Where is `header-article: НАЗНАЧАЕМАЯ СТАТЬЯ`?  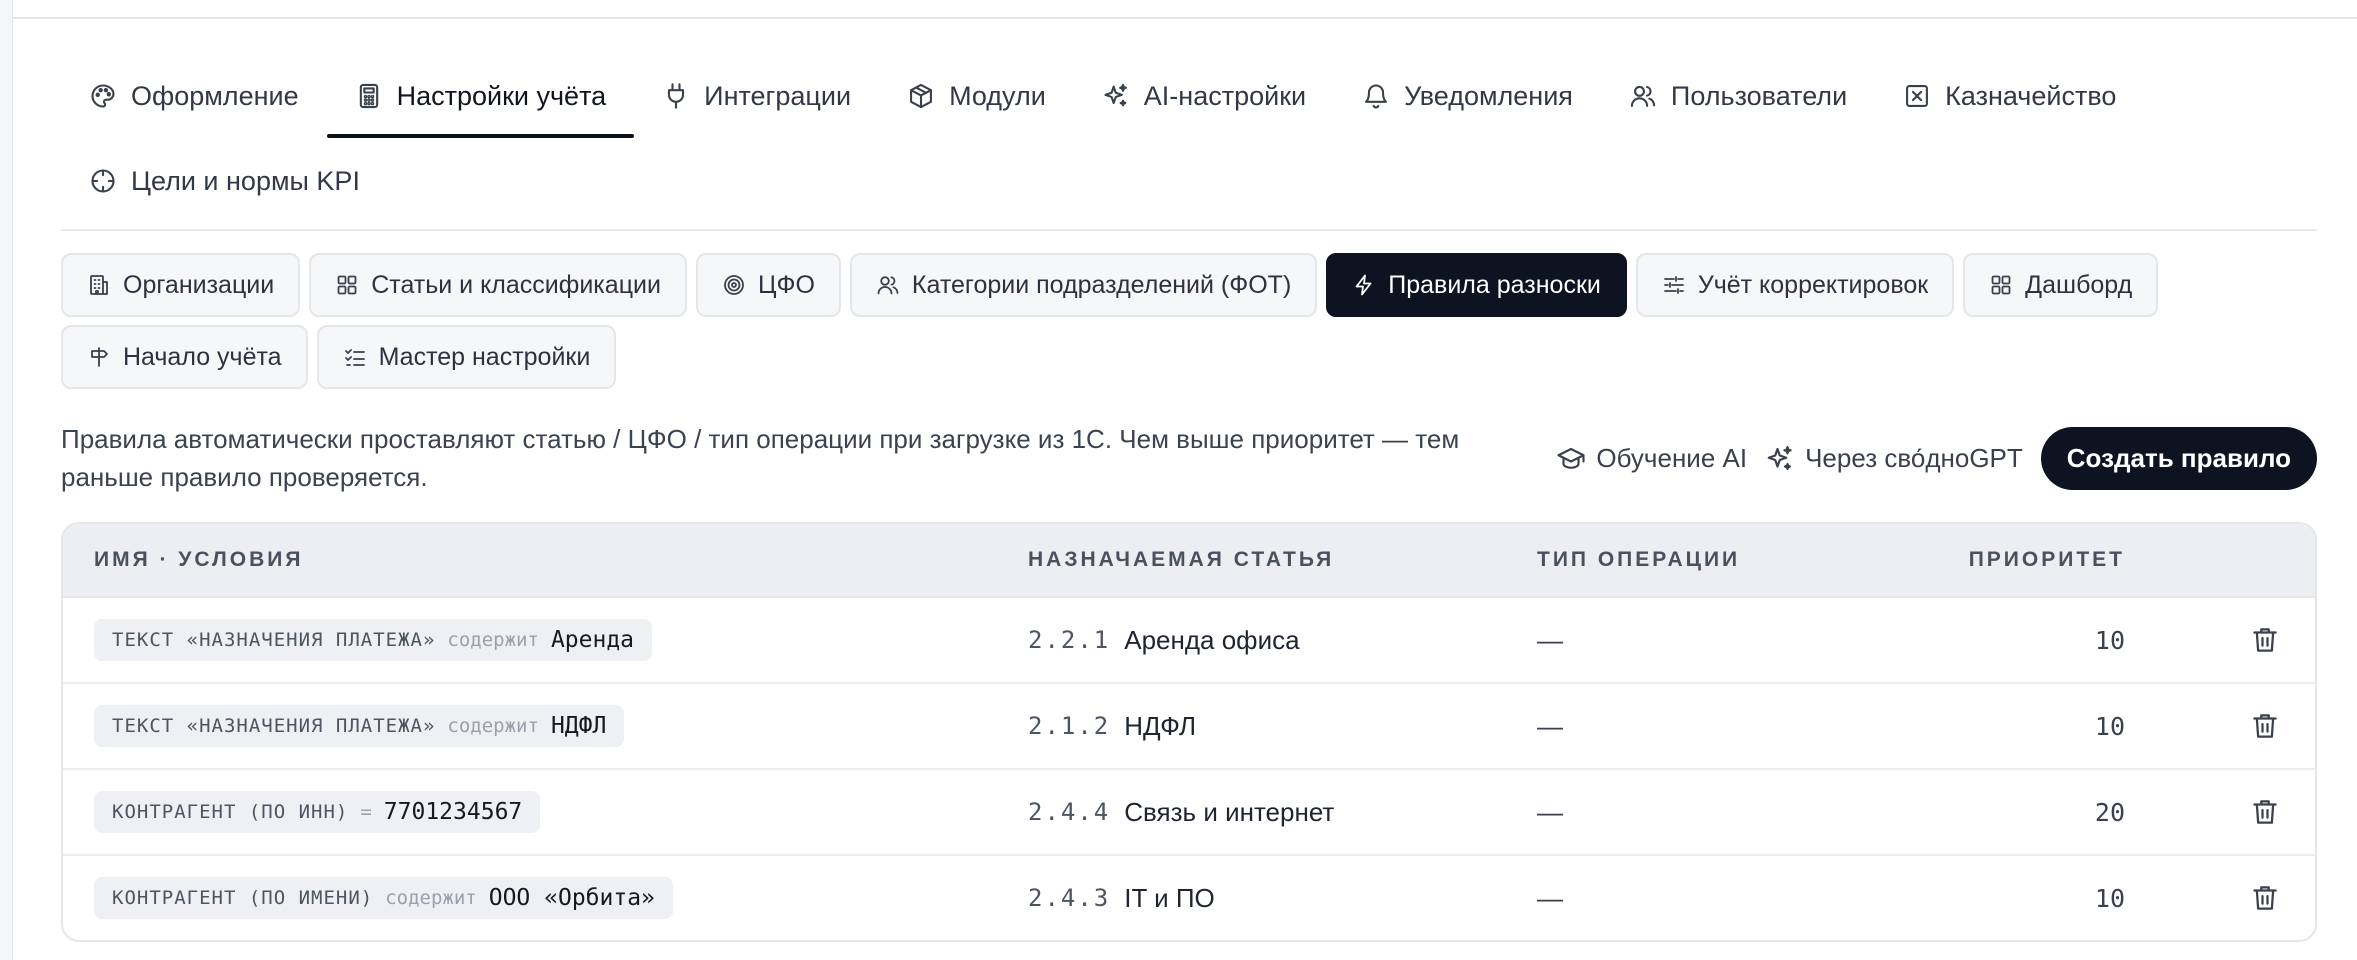
header-article: НАЗНАЧАЕМАЯ СТАТЬЯ is located at coordinates (1181, 559).